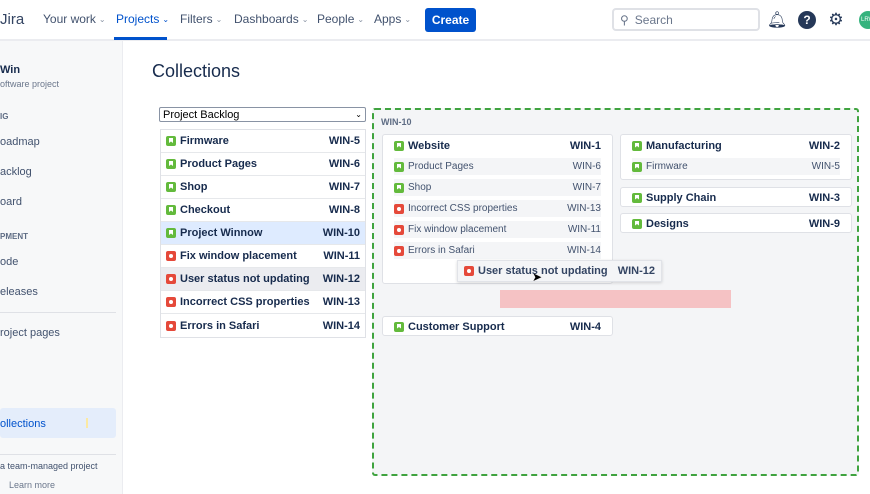 The width and height of the screenshot is (870, 494). Describe the element at coordinates (341, 279) in the screenshot. I see `issue-key: WIN-12` at that location.